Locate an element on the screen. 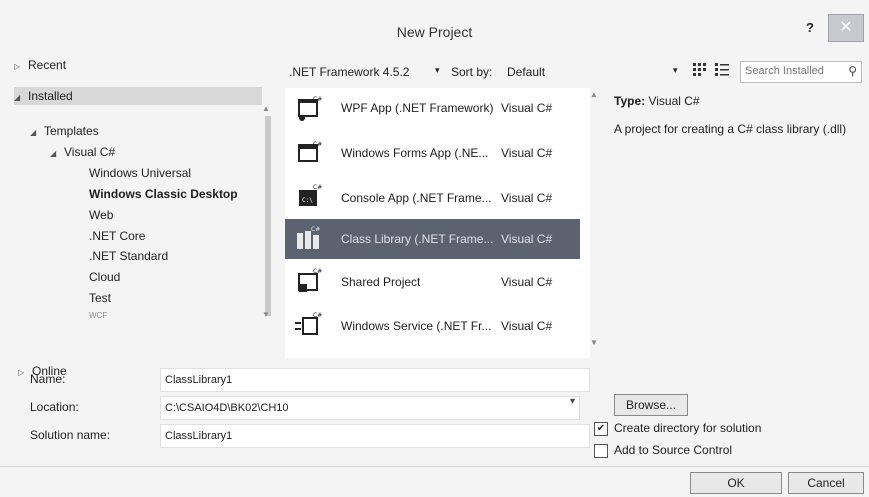 The image size is (869, 497). tree-node-label: Installed is located at coordinates (50, 96).